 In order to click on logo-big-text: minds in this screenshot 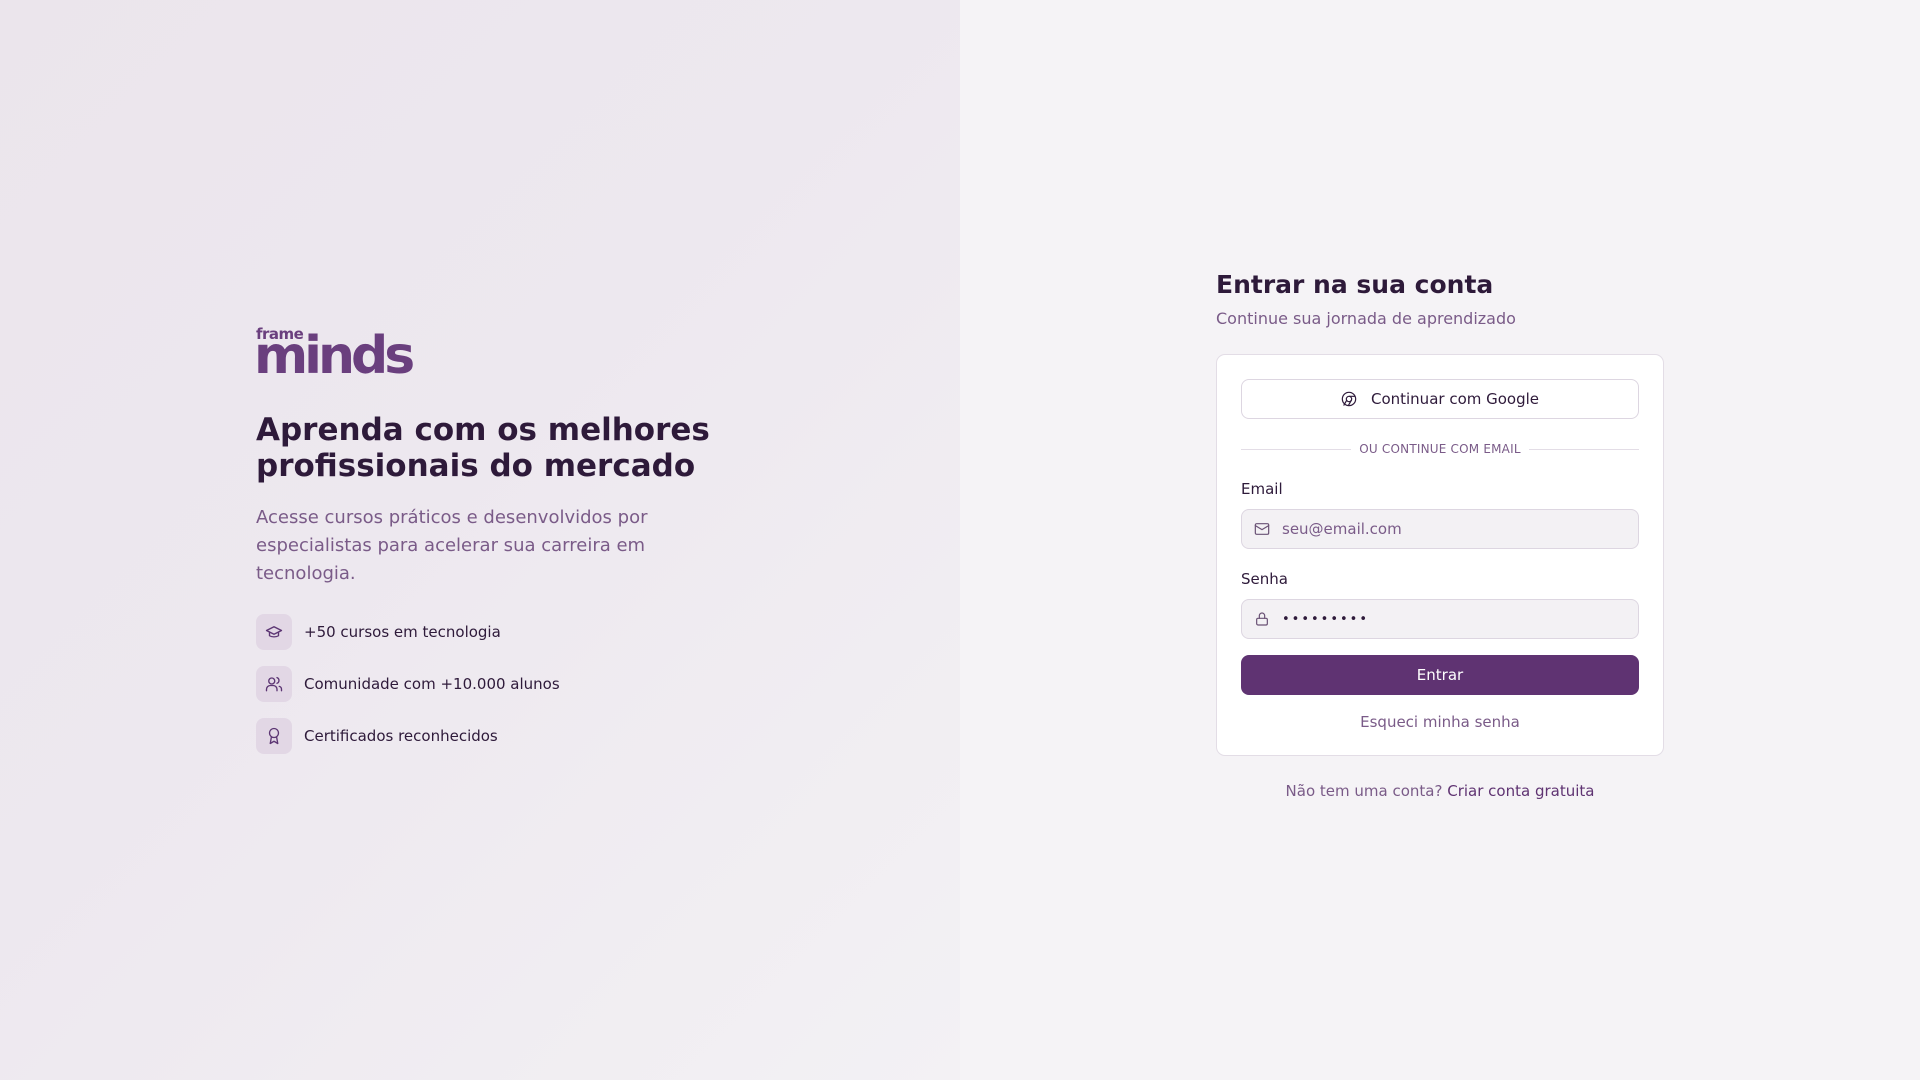, I will do `click(334, 356)`.